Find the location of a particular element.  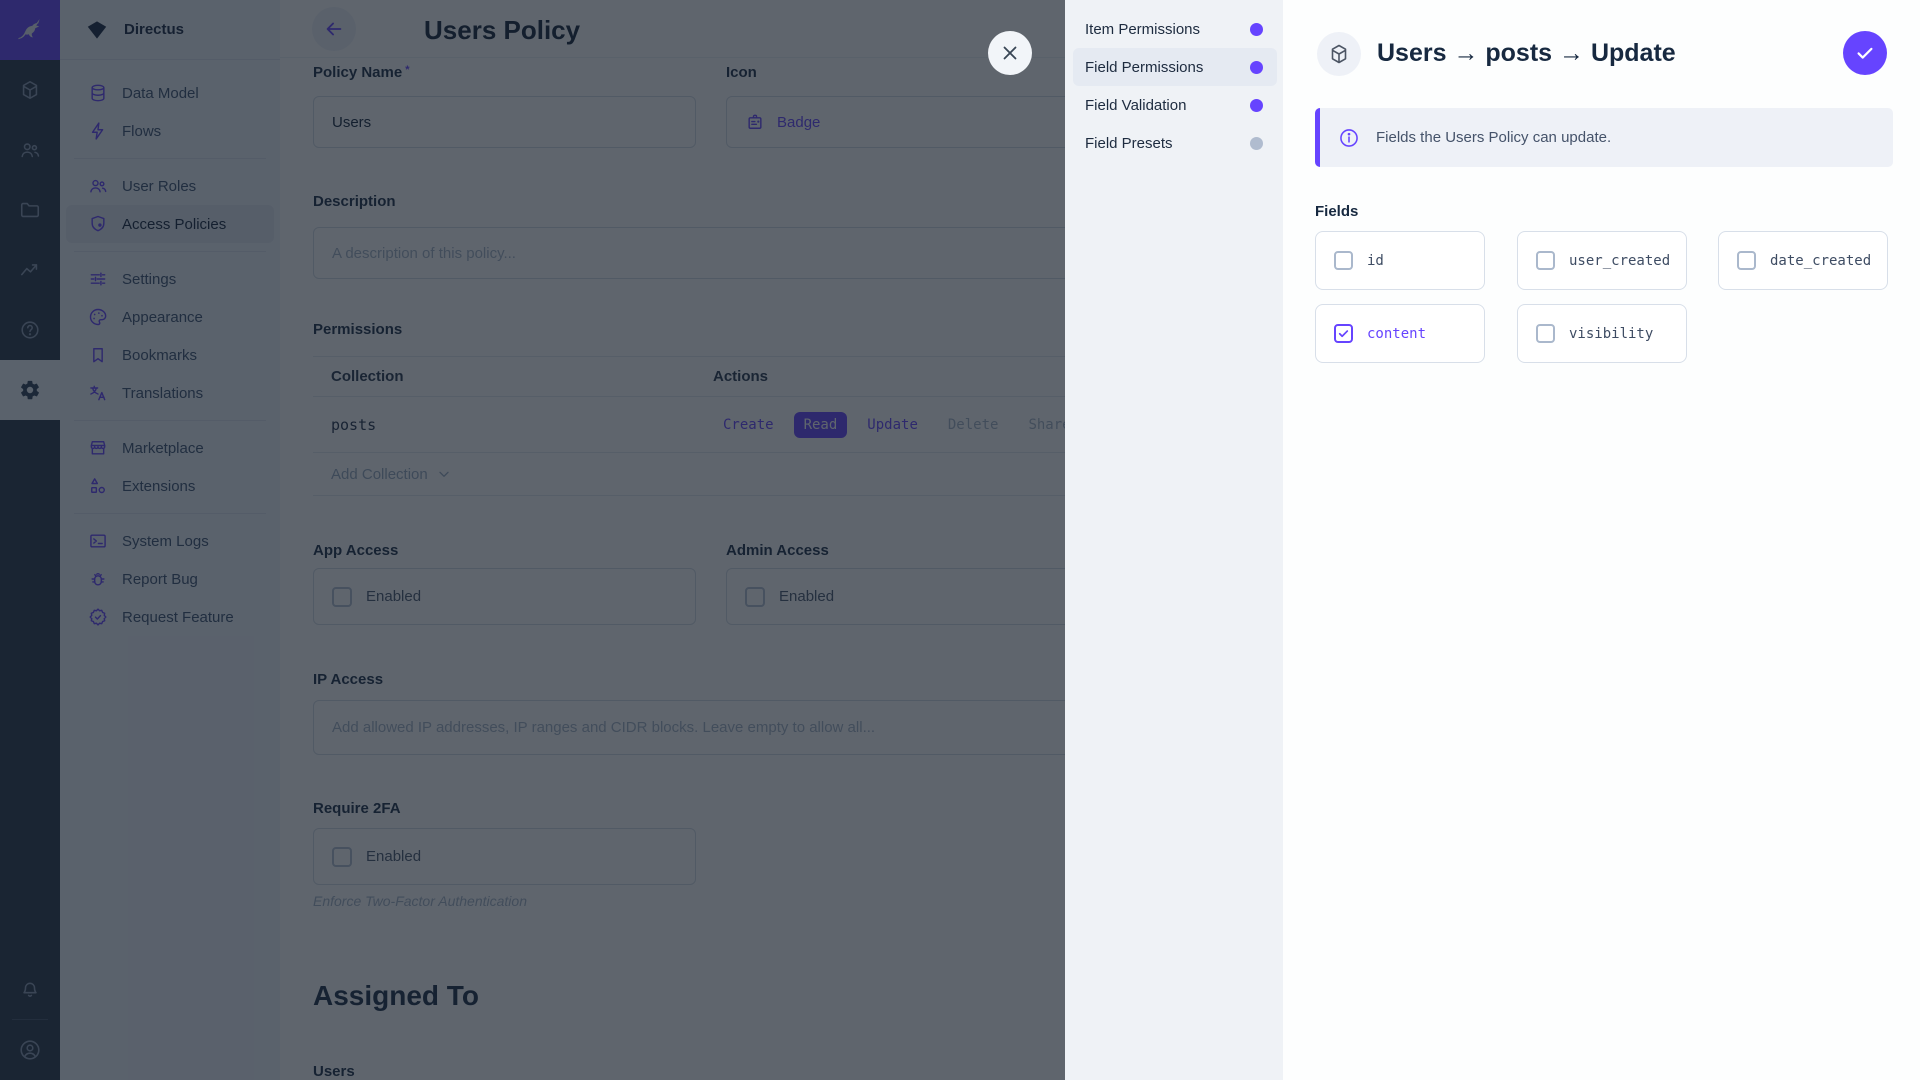

close-drawer-button is located at coordinates (1010, 53).